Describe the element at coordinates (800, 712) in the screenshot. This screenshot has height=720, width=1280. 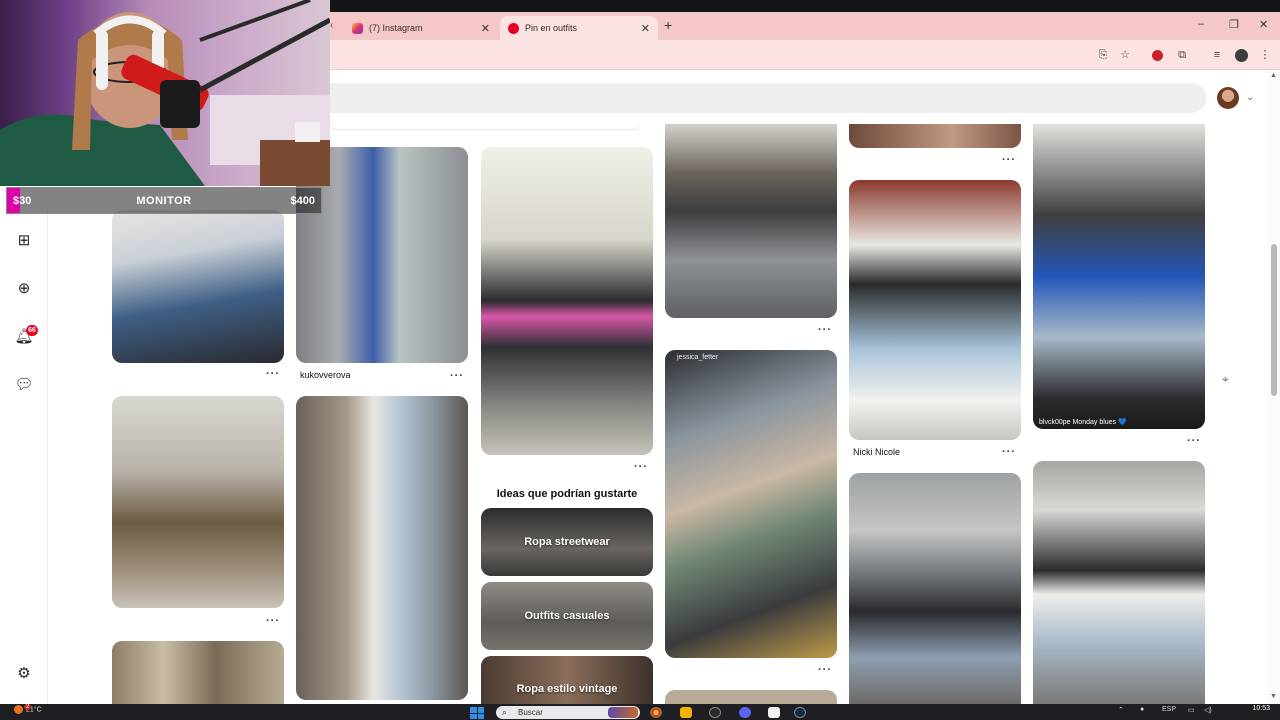
I see `steam-icon` at that location.